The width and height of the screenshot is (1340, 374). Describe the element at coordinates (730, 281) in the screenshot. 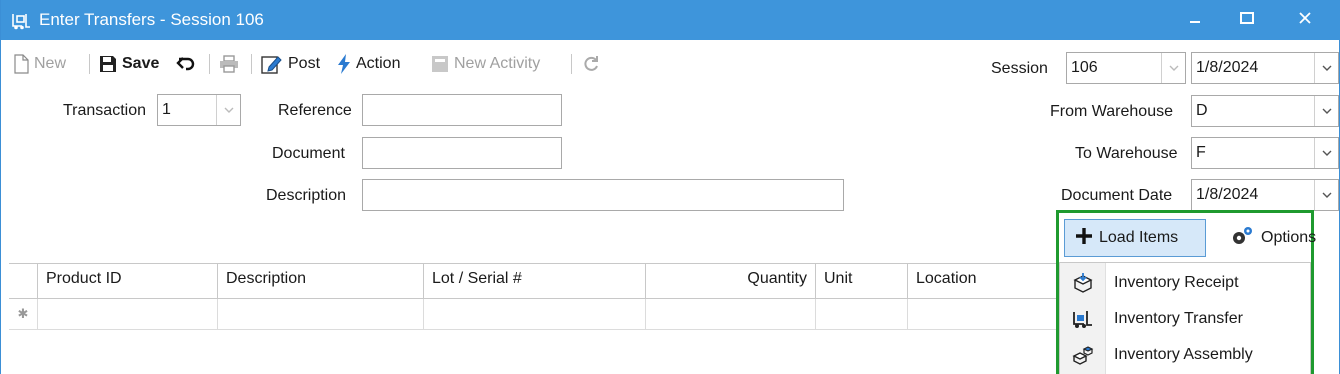

I see `column-header-quantity: Quantity` at that location.